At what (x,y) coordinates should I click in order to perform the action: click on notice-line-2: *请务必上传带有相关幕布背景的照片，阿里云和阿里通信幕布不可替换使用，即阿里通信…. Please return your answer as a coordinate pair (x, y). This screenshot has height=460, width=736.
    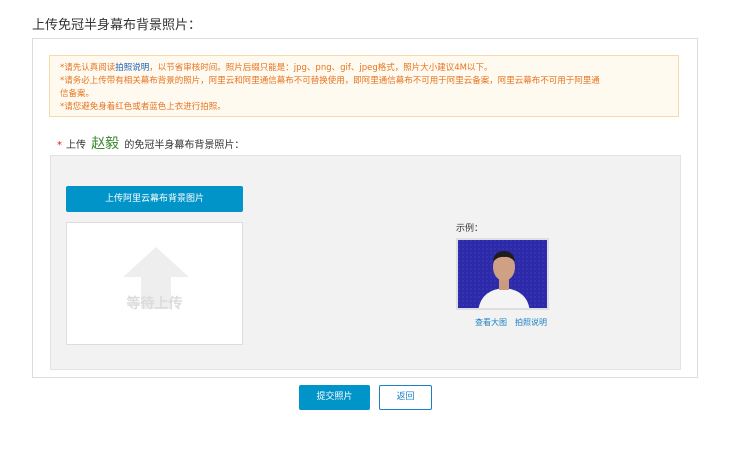
    Looking at the image, I should click on (330, 81).